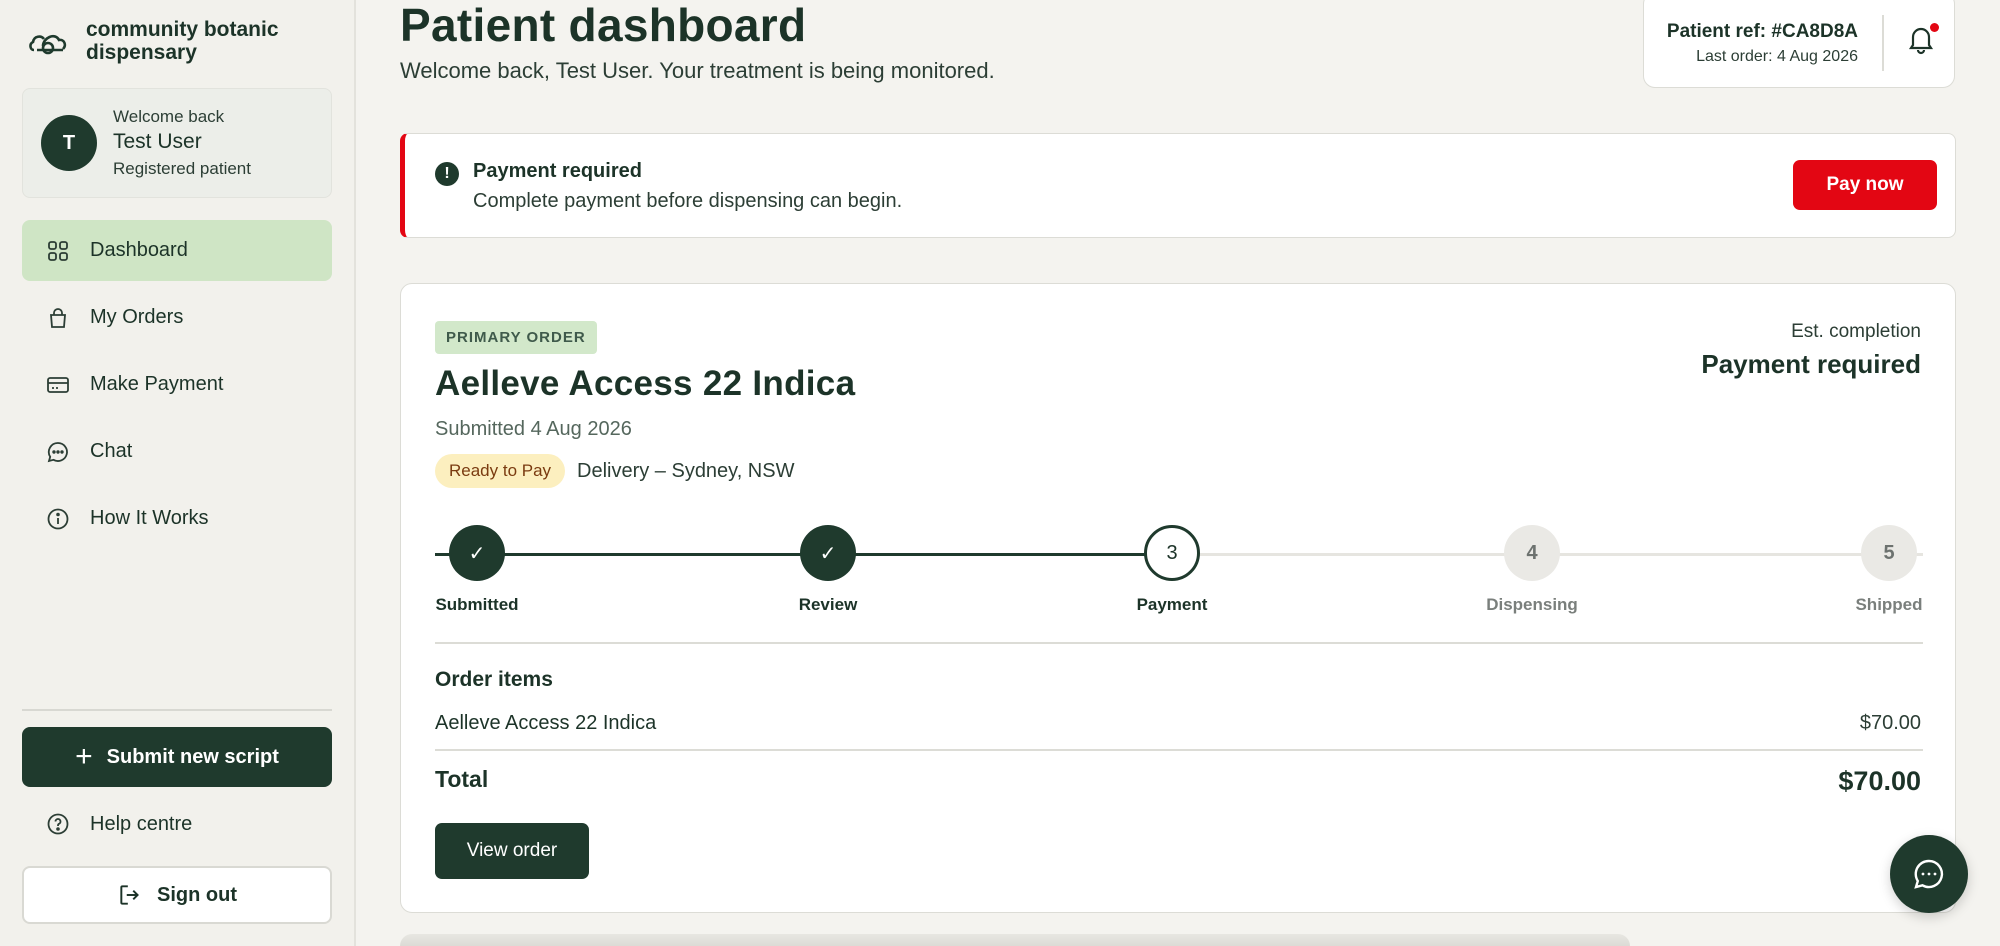  What do you see at coordinates (1777, 56) in the screenshot?
I see `last-order: Last order: 4 Aug 2026` at bounding box center [1777, 56].